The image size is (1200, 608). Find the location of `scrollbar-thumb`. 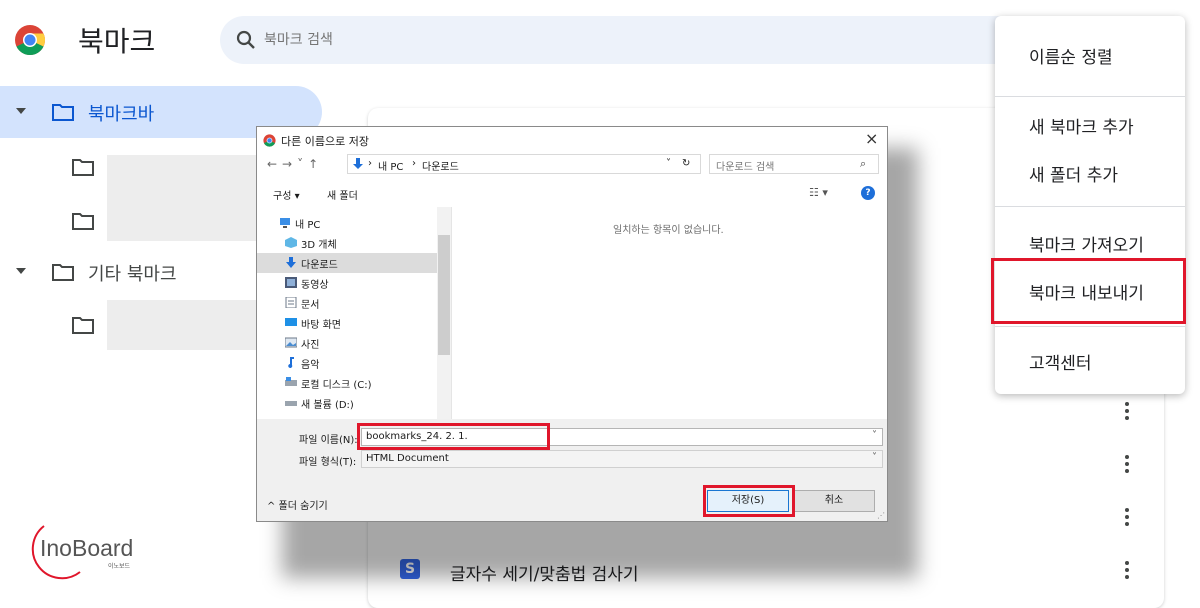

scrollbar-thumb is located at coordinates (444, 295).